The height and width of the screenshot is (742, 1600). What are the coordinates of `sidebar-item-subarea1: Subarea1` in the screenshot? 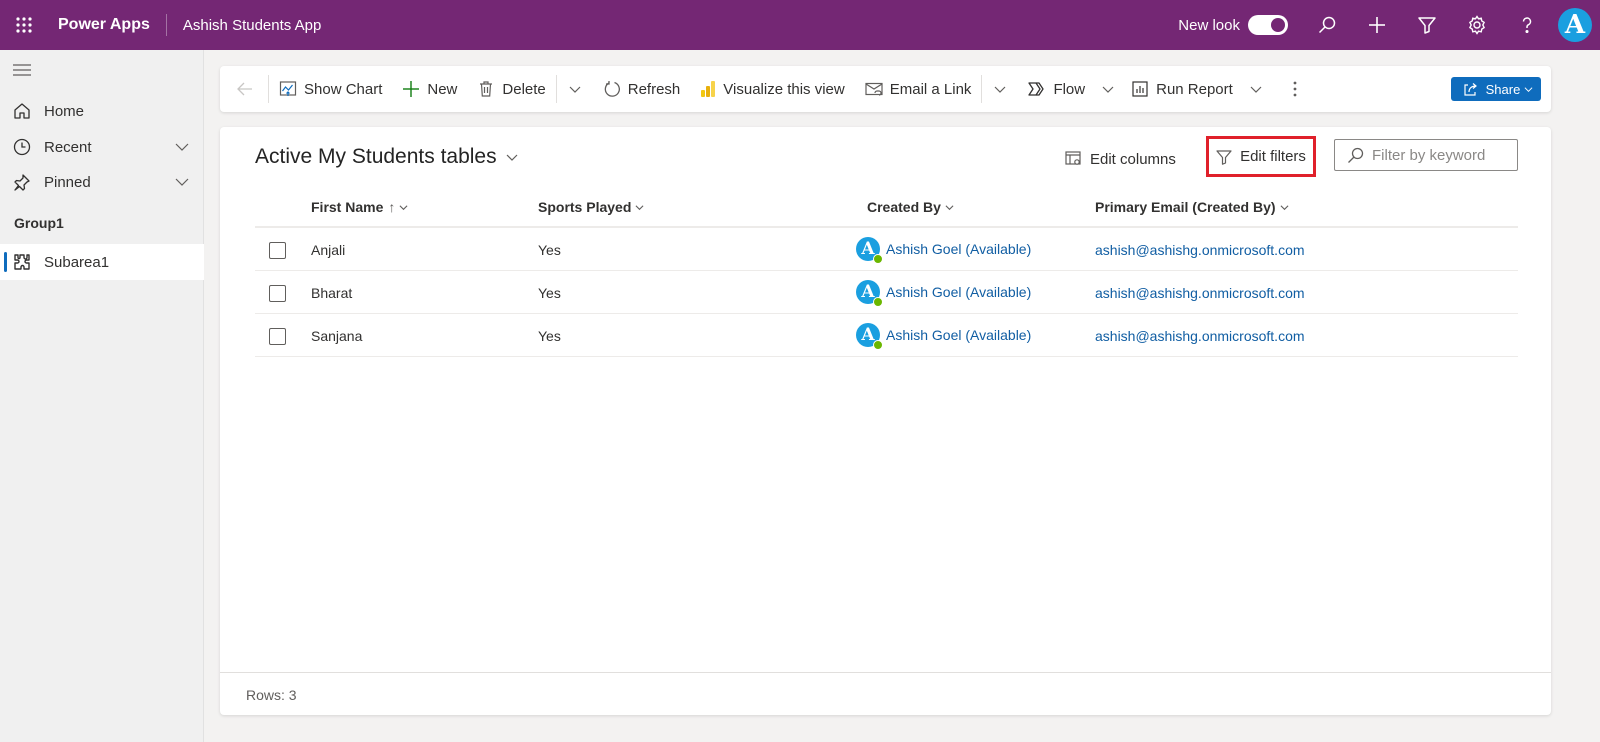 It's located at (102, 262).